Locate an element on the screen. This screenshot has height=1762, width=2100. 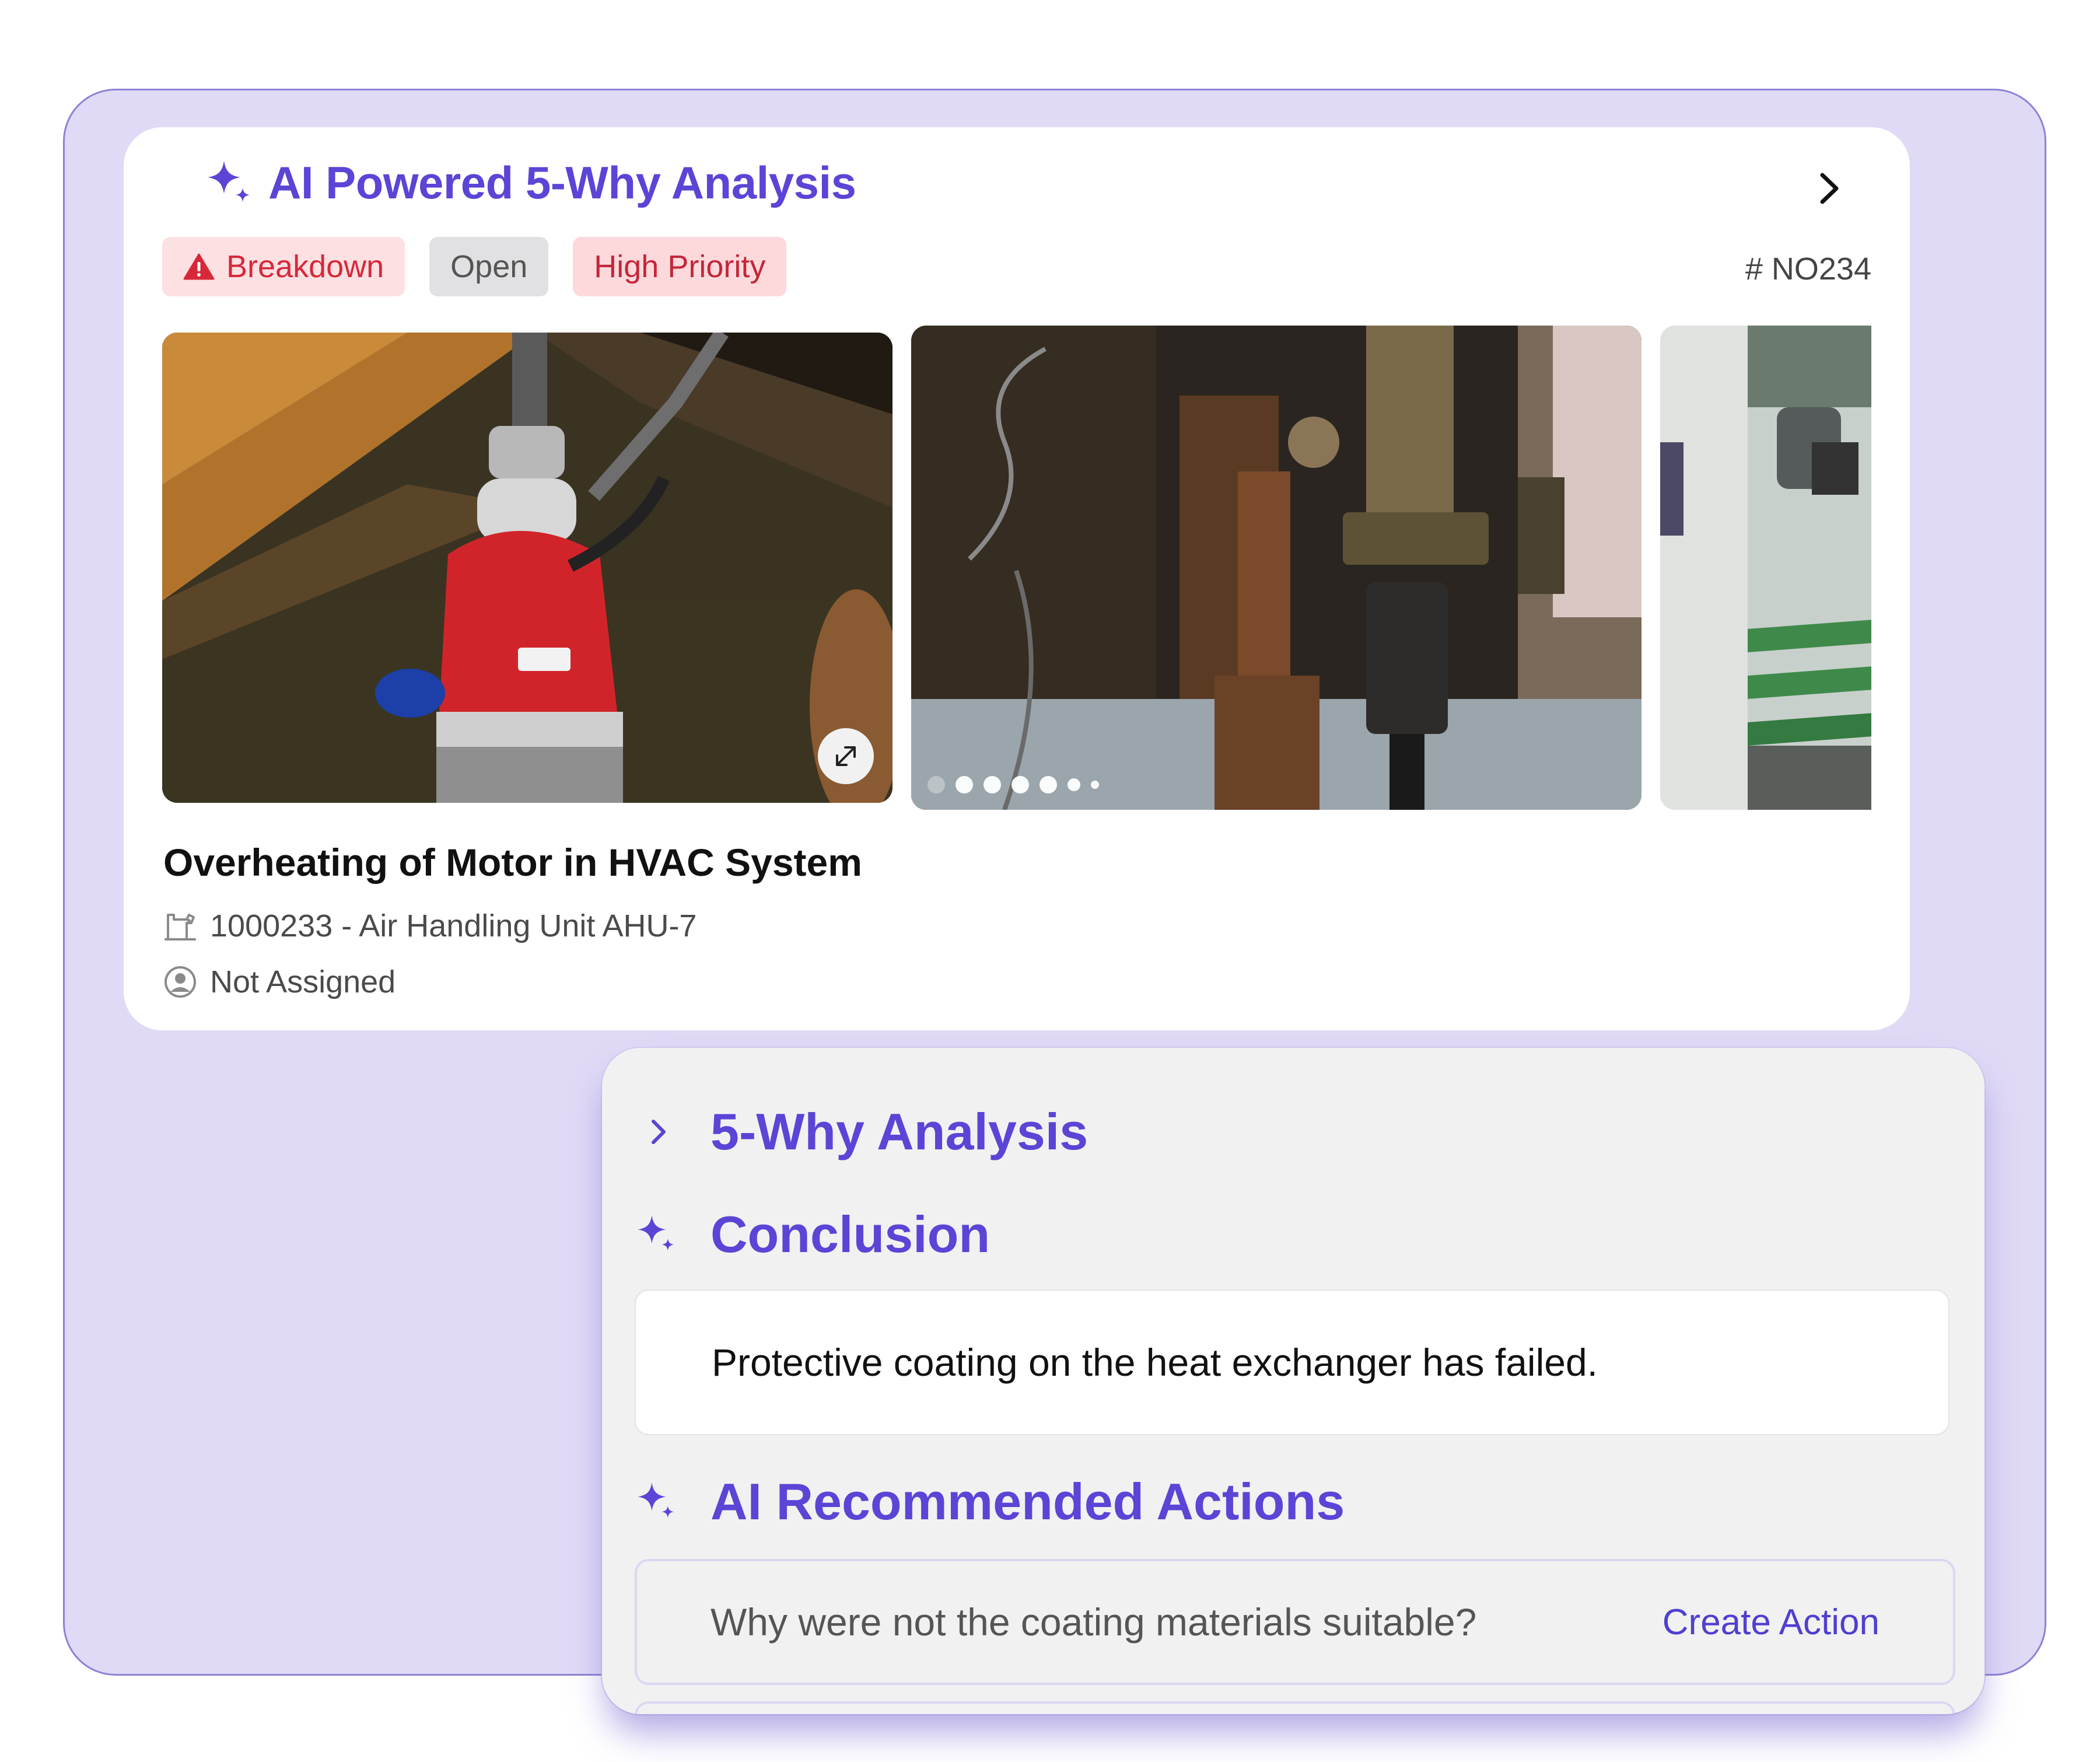
assignee-row: Not Assigned is located at coordinates (279, 982).